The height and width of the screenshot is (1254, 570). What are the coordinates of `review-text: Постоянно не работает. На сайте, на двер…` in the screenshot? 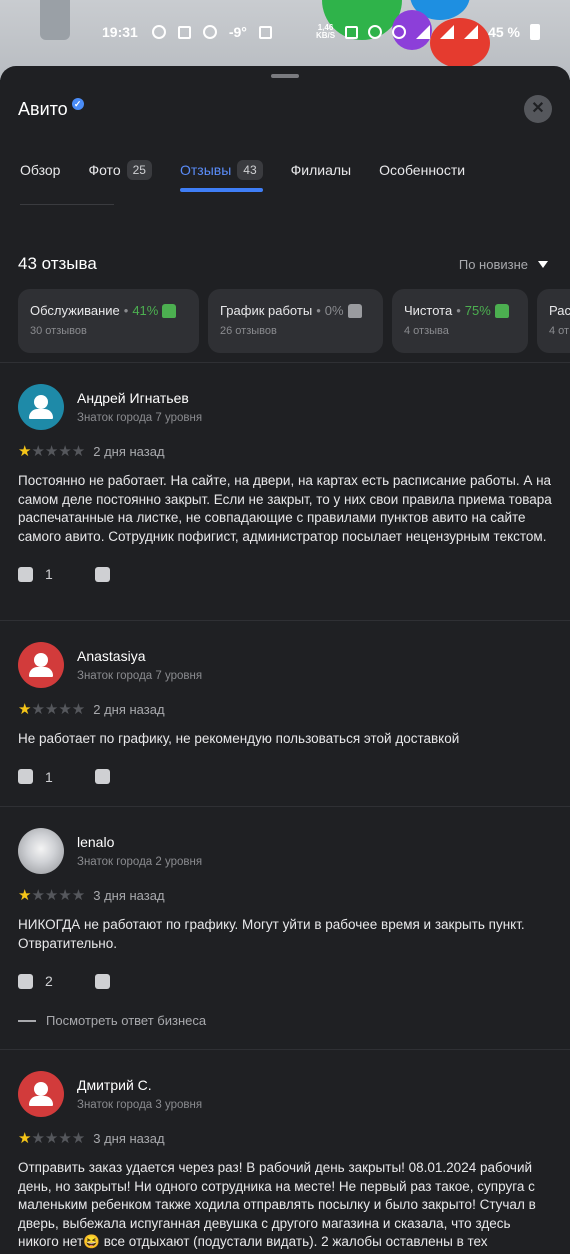 It's located at (285, 508).